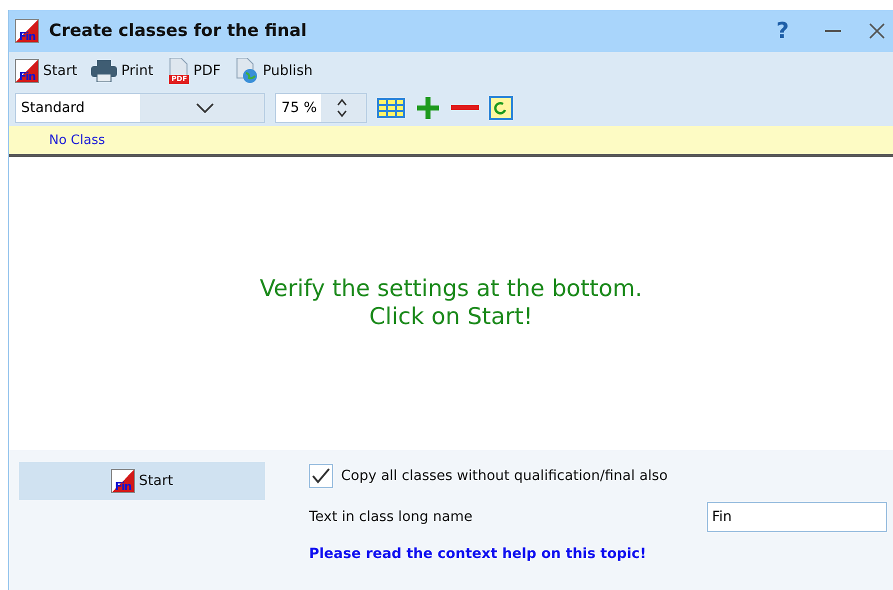  Describe the element at coordinates (391, 108) in the screenshot. I see `table-icon` at that location.